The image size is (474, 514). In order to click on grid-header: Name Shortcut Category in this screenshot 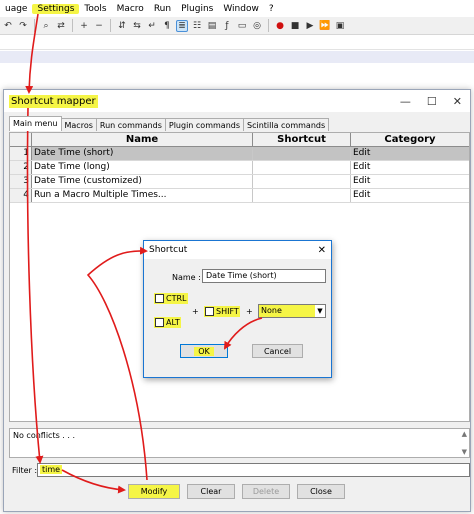, I will do `click(239, 140)`.